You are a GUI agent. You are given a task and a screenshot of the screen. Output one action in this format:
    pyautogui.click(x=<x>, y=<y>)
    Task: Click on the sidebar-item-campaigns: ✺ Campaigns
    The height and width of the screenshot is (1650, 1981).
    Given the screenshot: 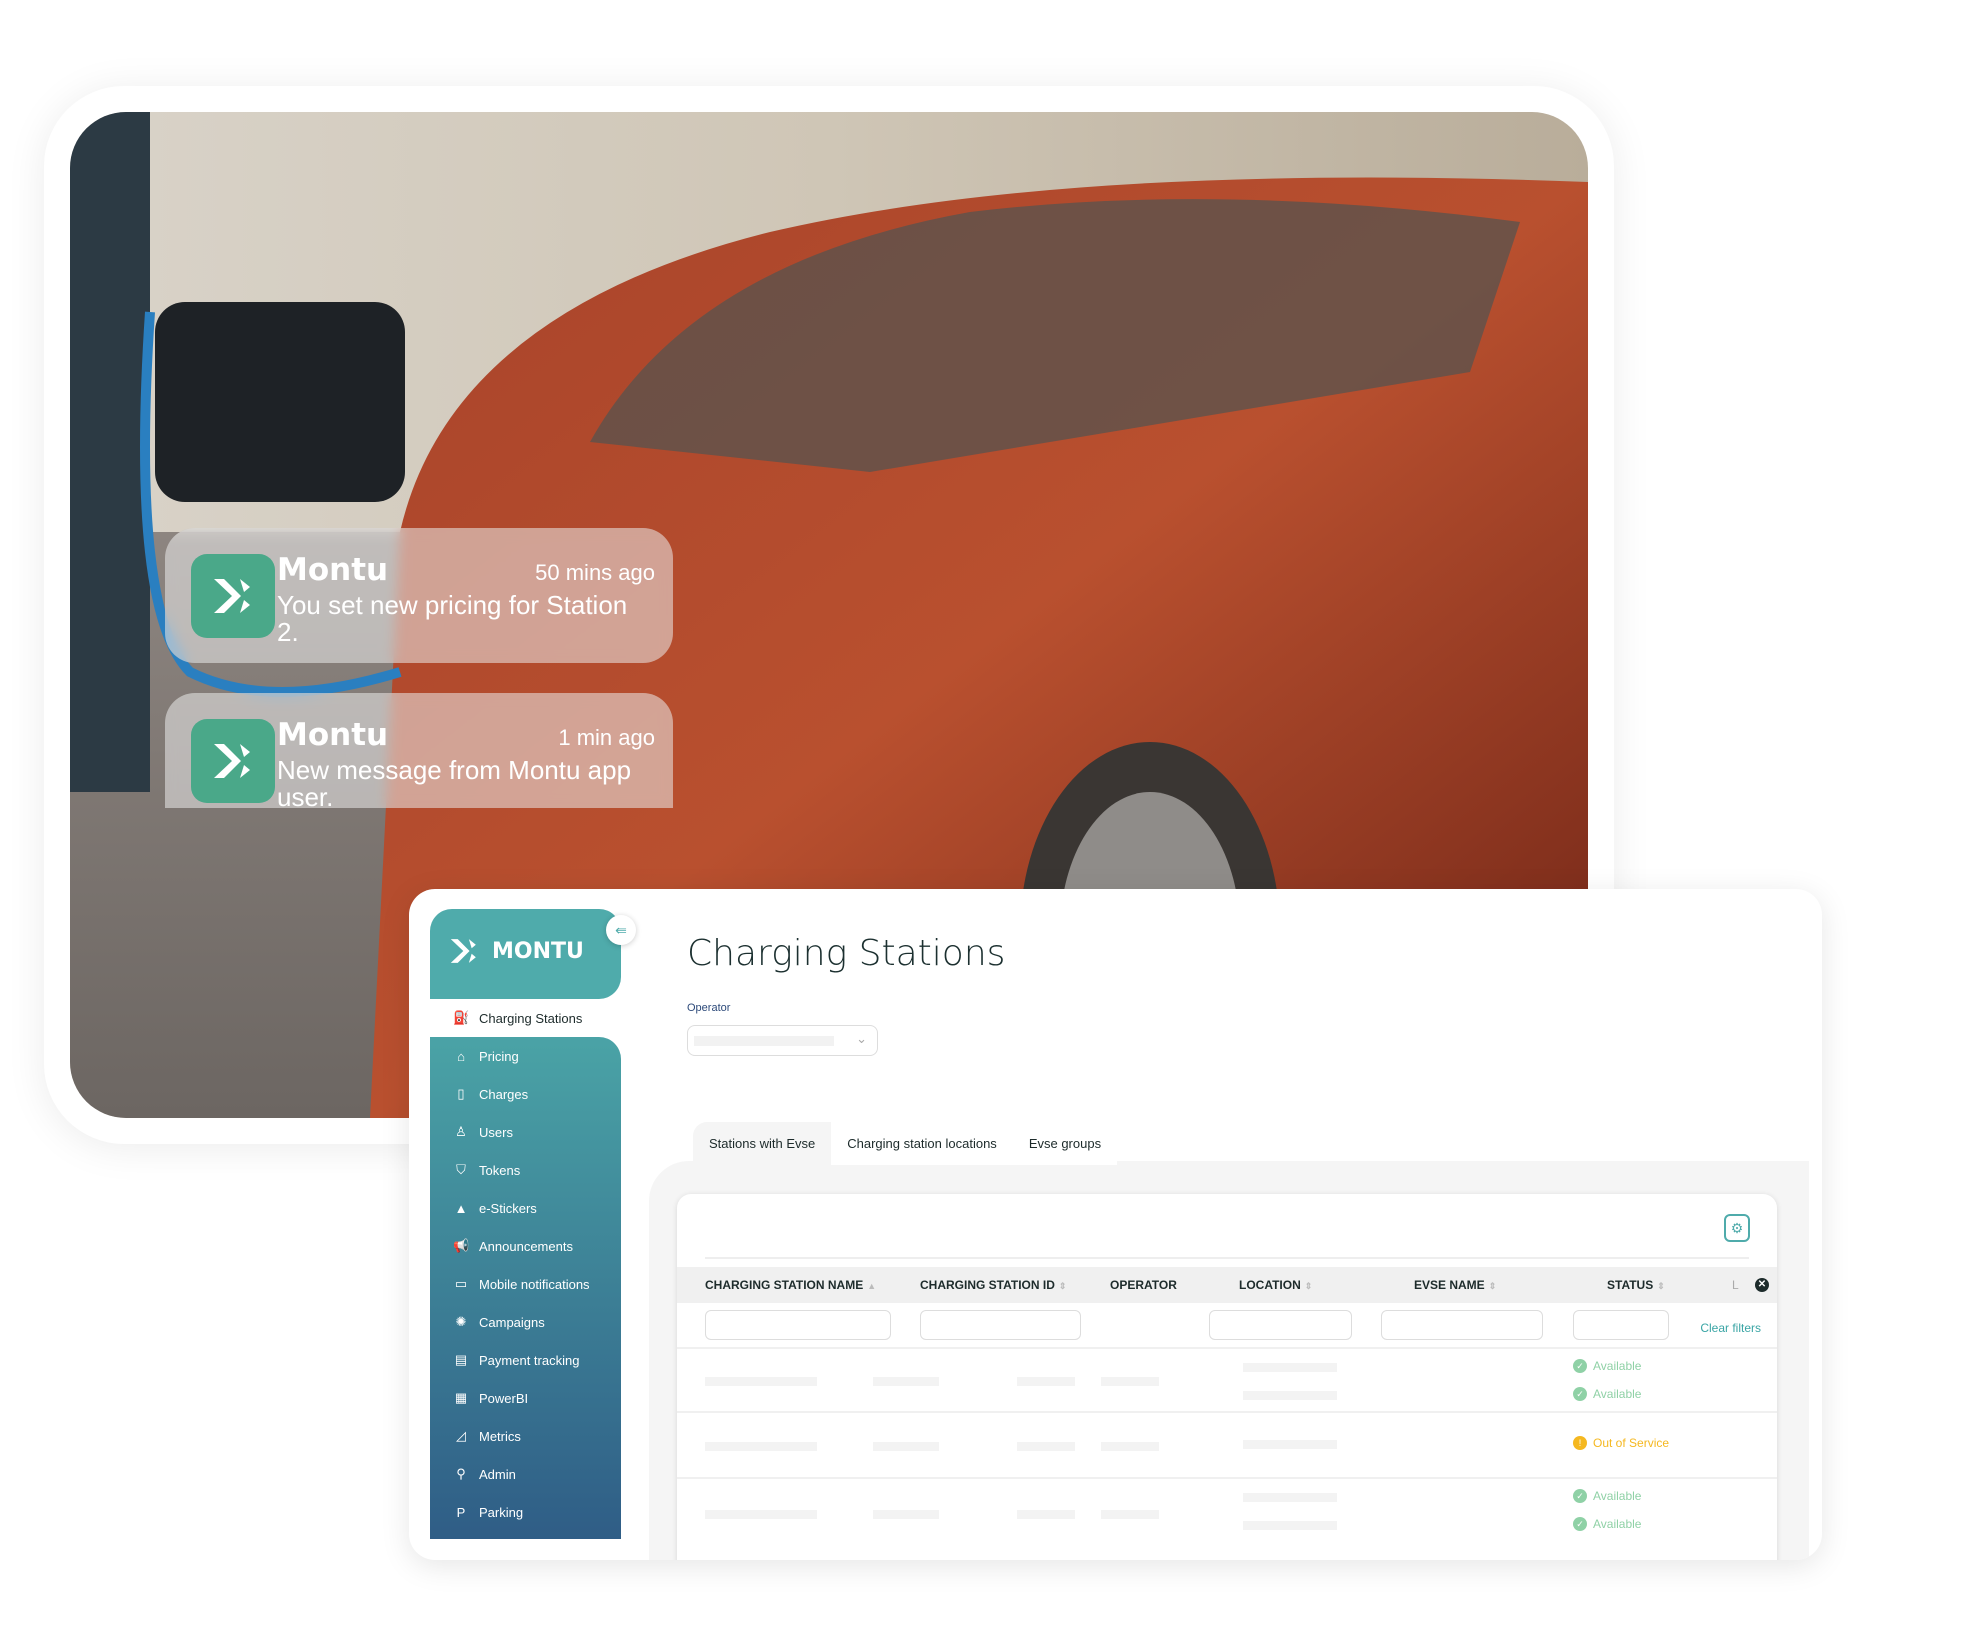 What is the action you would take?
    pyautogui.click(x=525, y=1322)
    